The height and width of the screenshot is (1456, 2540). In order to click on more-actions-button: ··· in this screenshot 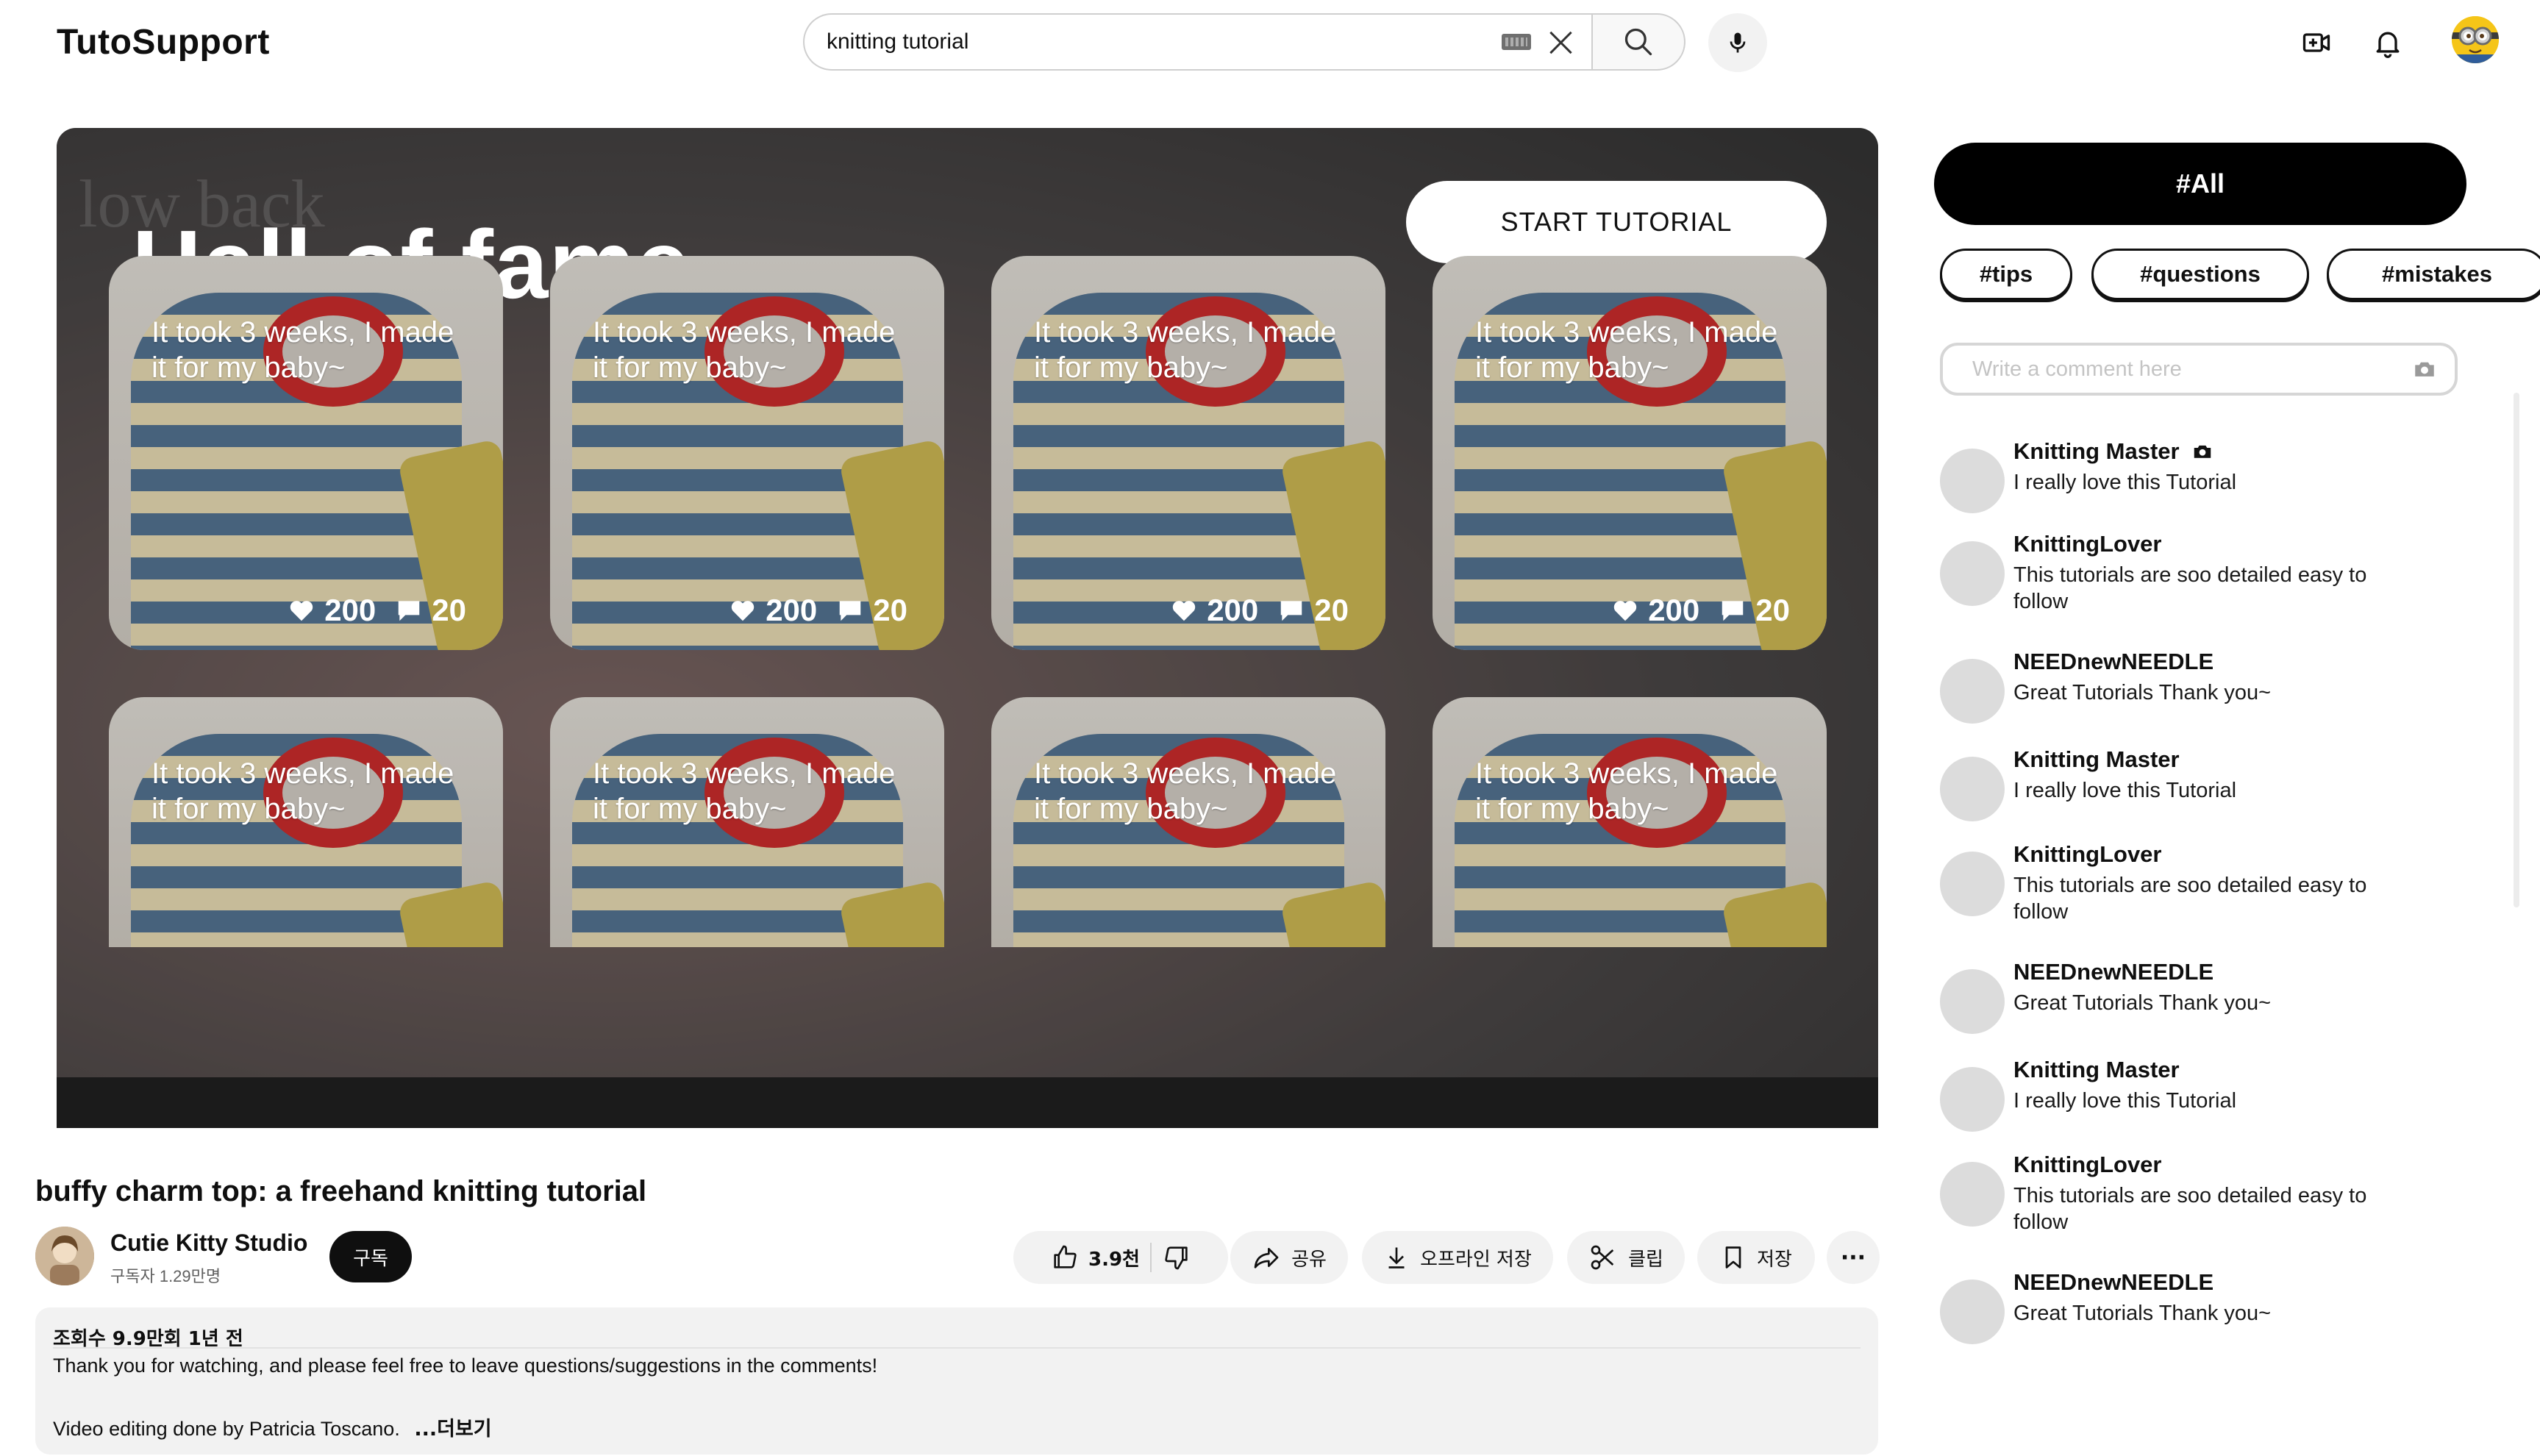, I will do `click(1853, 1257)`.